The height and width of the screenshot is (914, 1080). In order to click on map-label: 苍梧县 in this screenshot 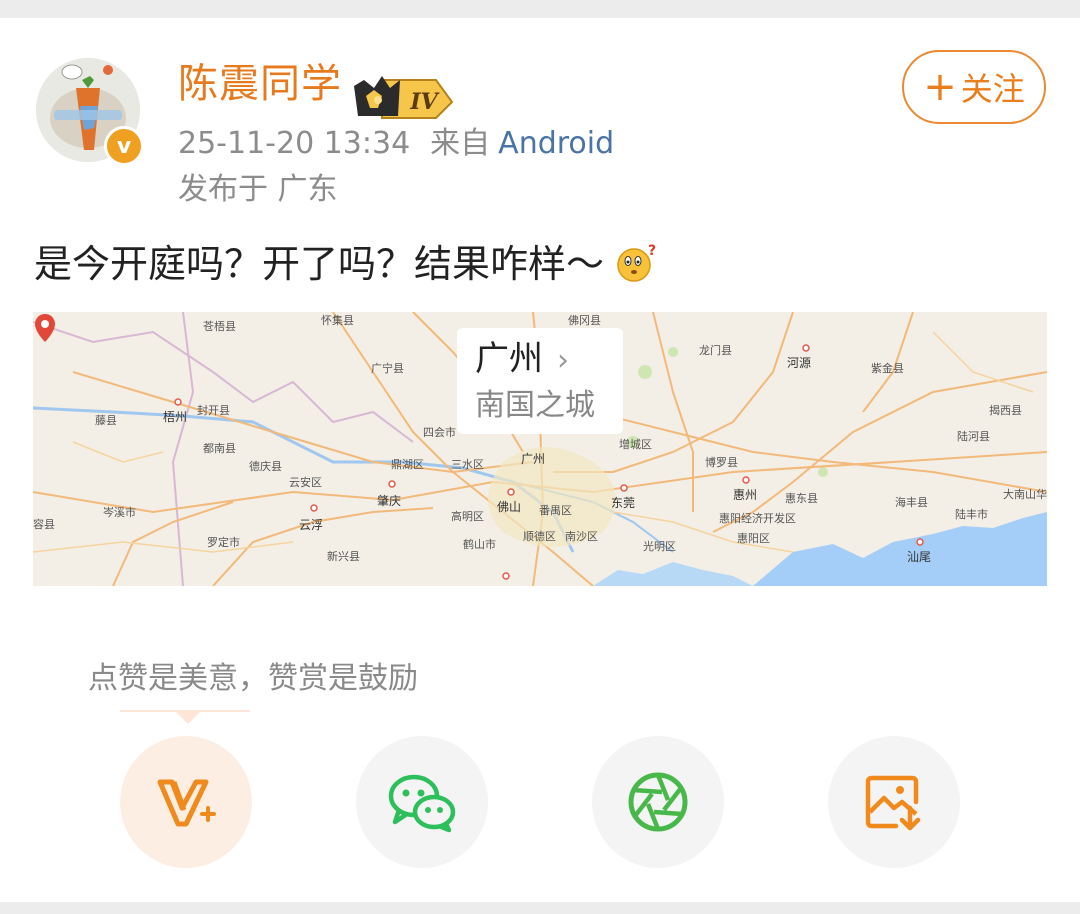, I will do `click(219, 326)`.